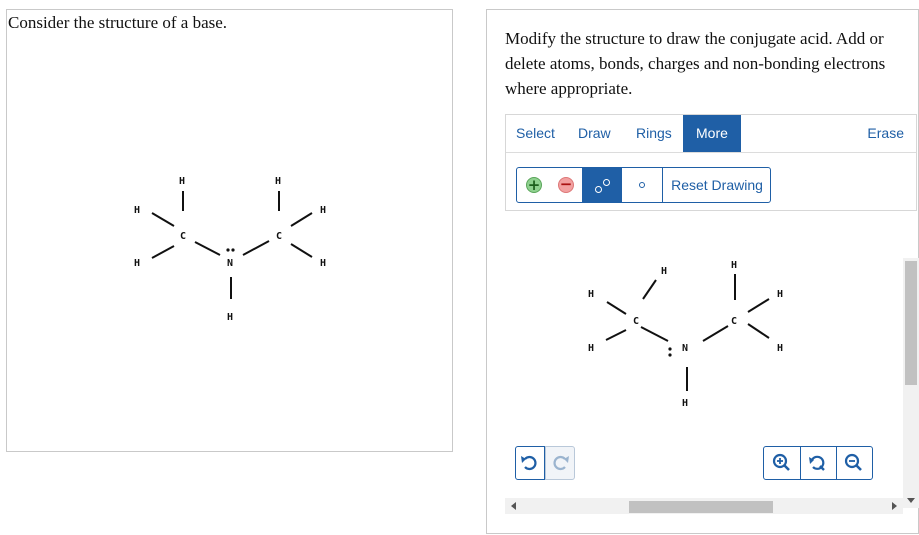 This screenshot has height=535, width=919. I want to click on zoom-reset-button, so click(818, 463).